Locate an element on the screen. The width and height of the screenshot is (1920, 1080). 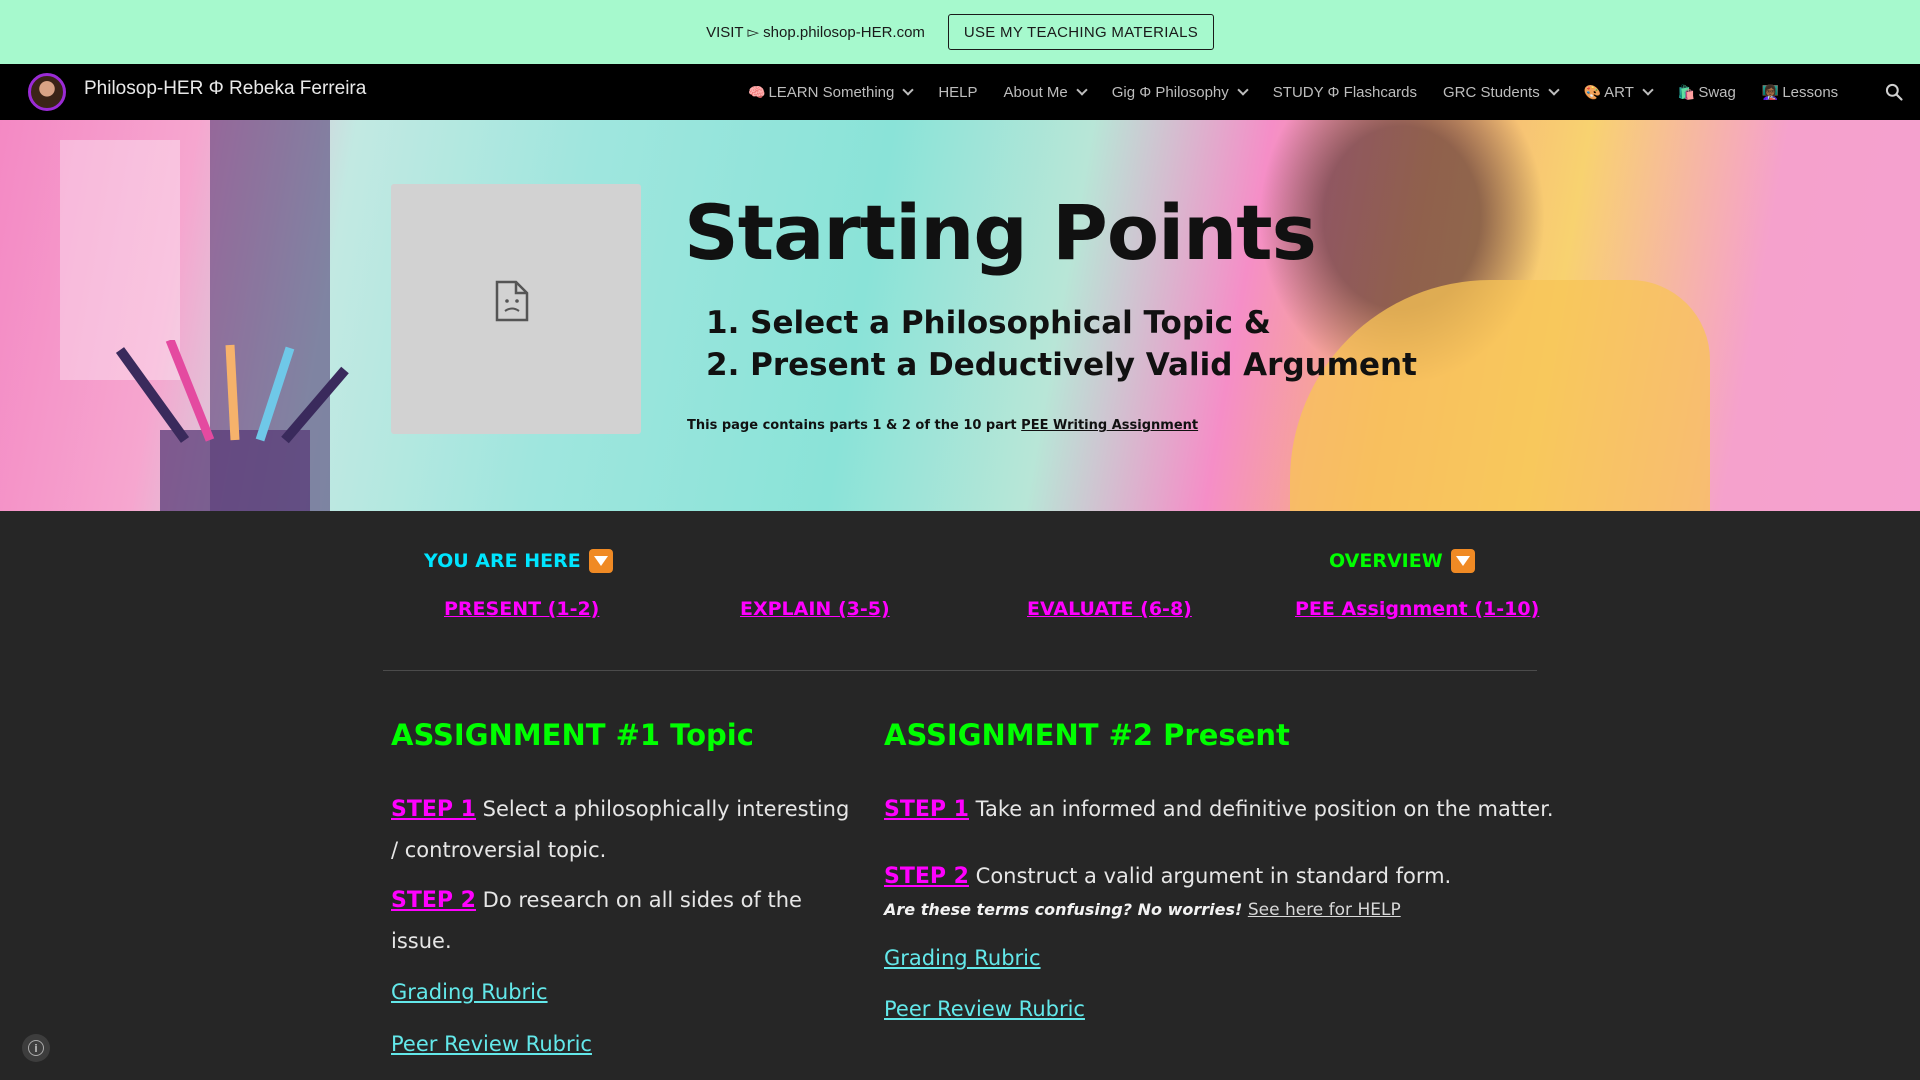
teaching-materials-button: USE MY TEACHING MATERIALS is located at coordinates (1080, 32).